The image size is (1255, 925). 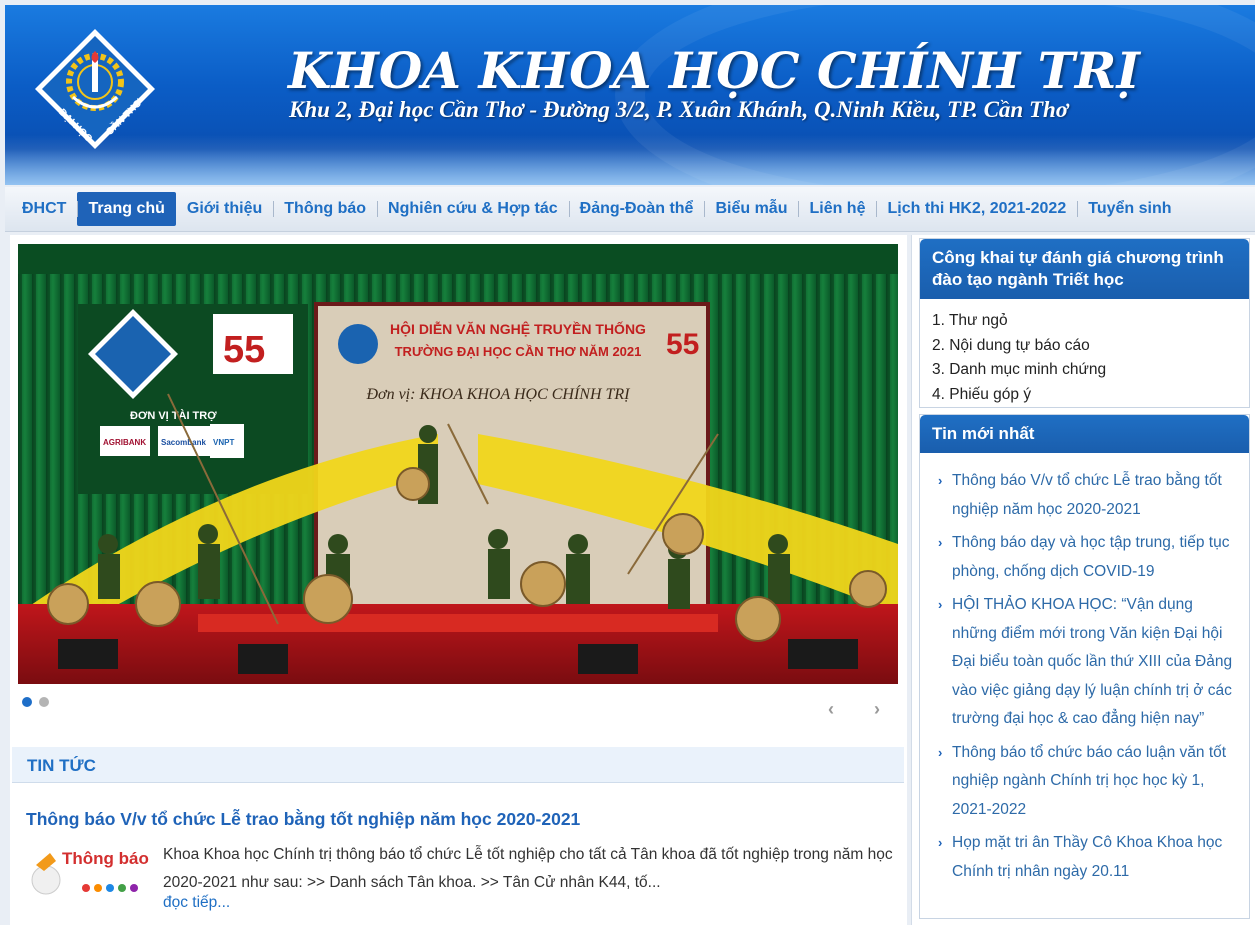 What do you see at coordinates (124, 442) in the screenshot?
I see `sponsor-agribank: AGRIBANK` at bounding box center [124, 442].